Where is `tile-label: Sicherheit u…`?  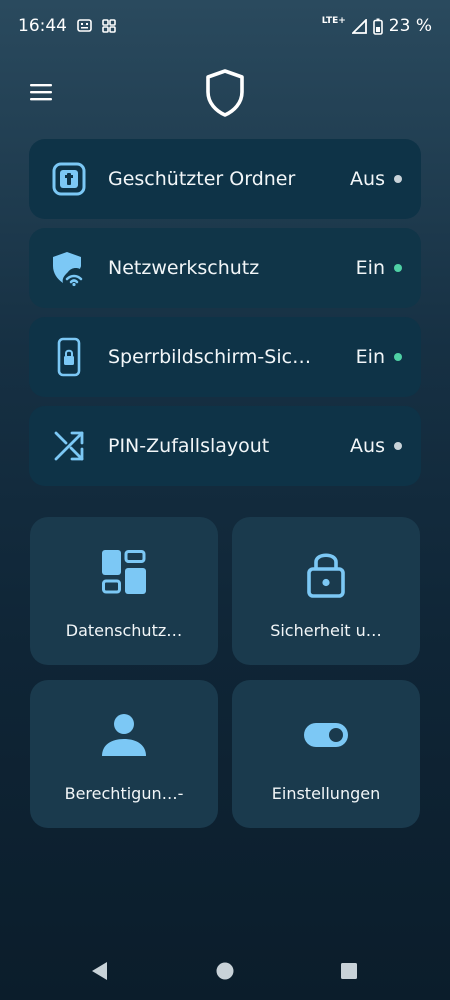 tile-label: Sicherheit u… is located at coordinates (326, 630).